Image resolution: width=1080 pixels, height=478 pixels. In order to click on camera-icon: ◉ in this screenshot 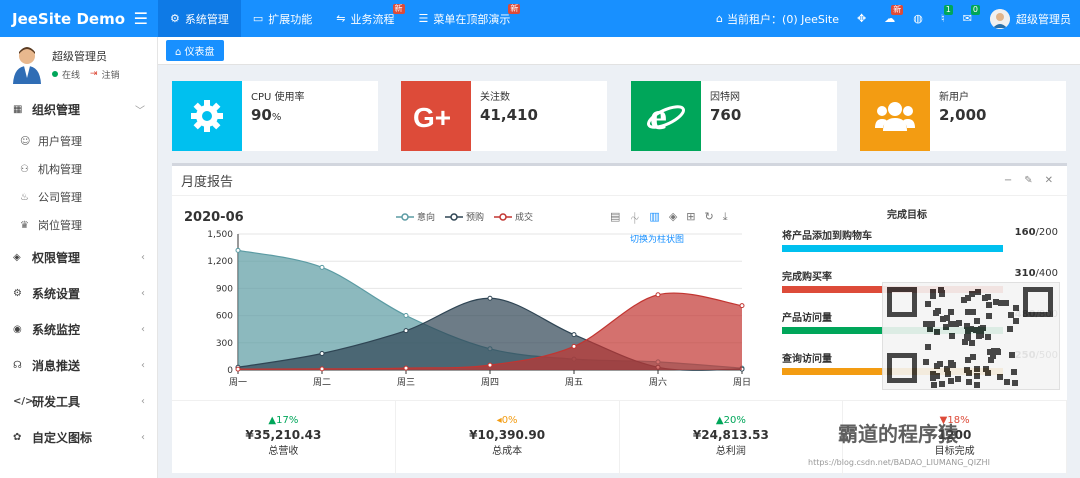, I will do `click(17, 329)`.